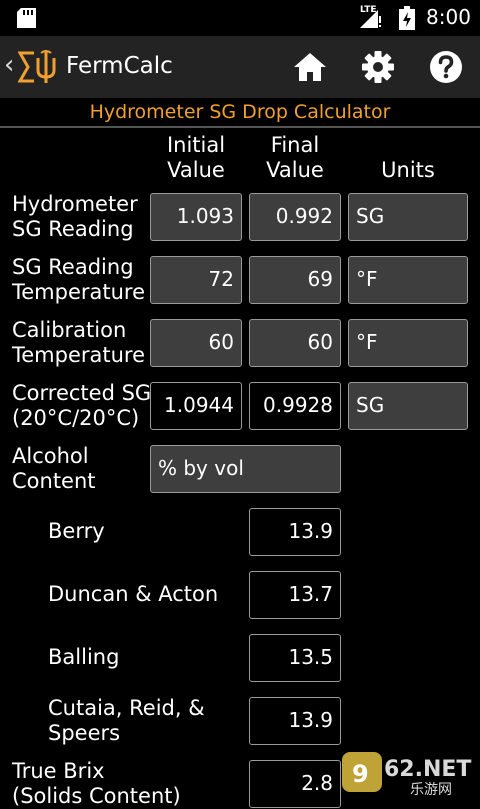 The height and width of the screenshot is (809, 480). Describe the element at coordinates (407, 18) in the screenshot. I see `battery-icon` at that location.